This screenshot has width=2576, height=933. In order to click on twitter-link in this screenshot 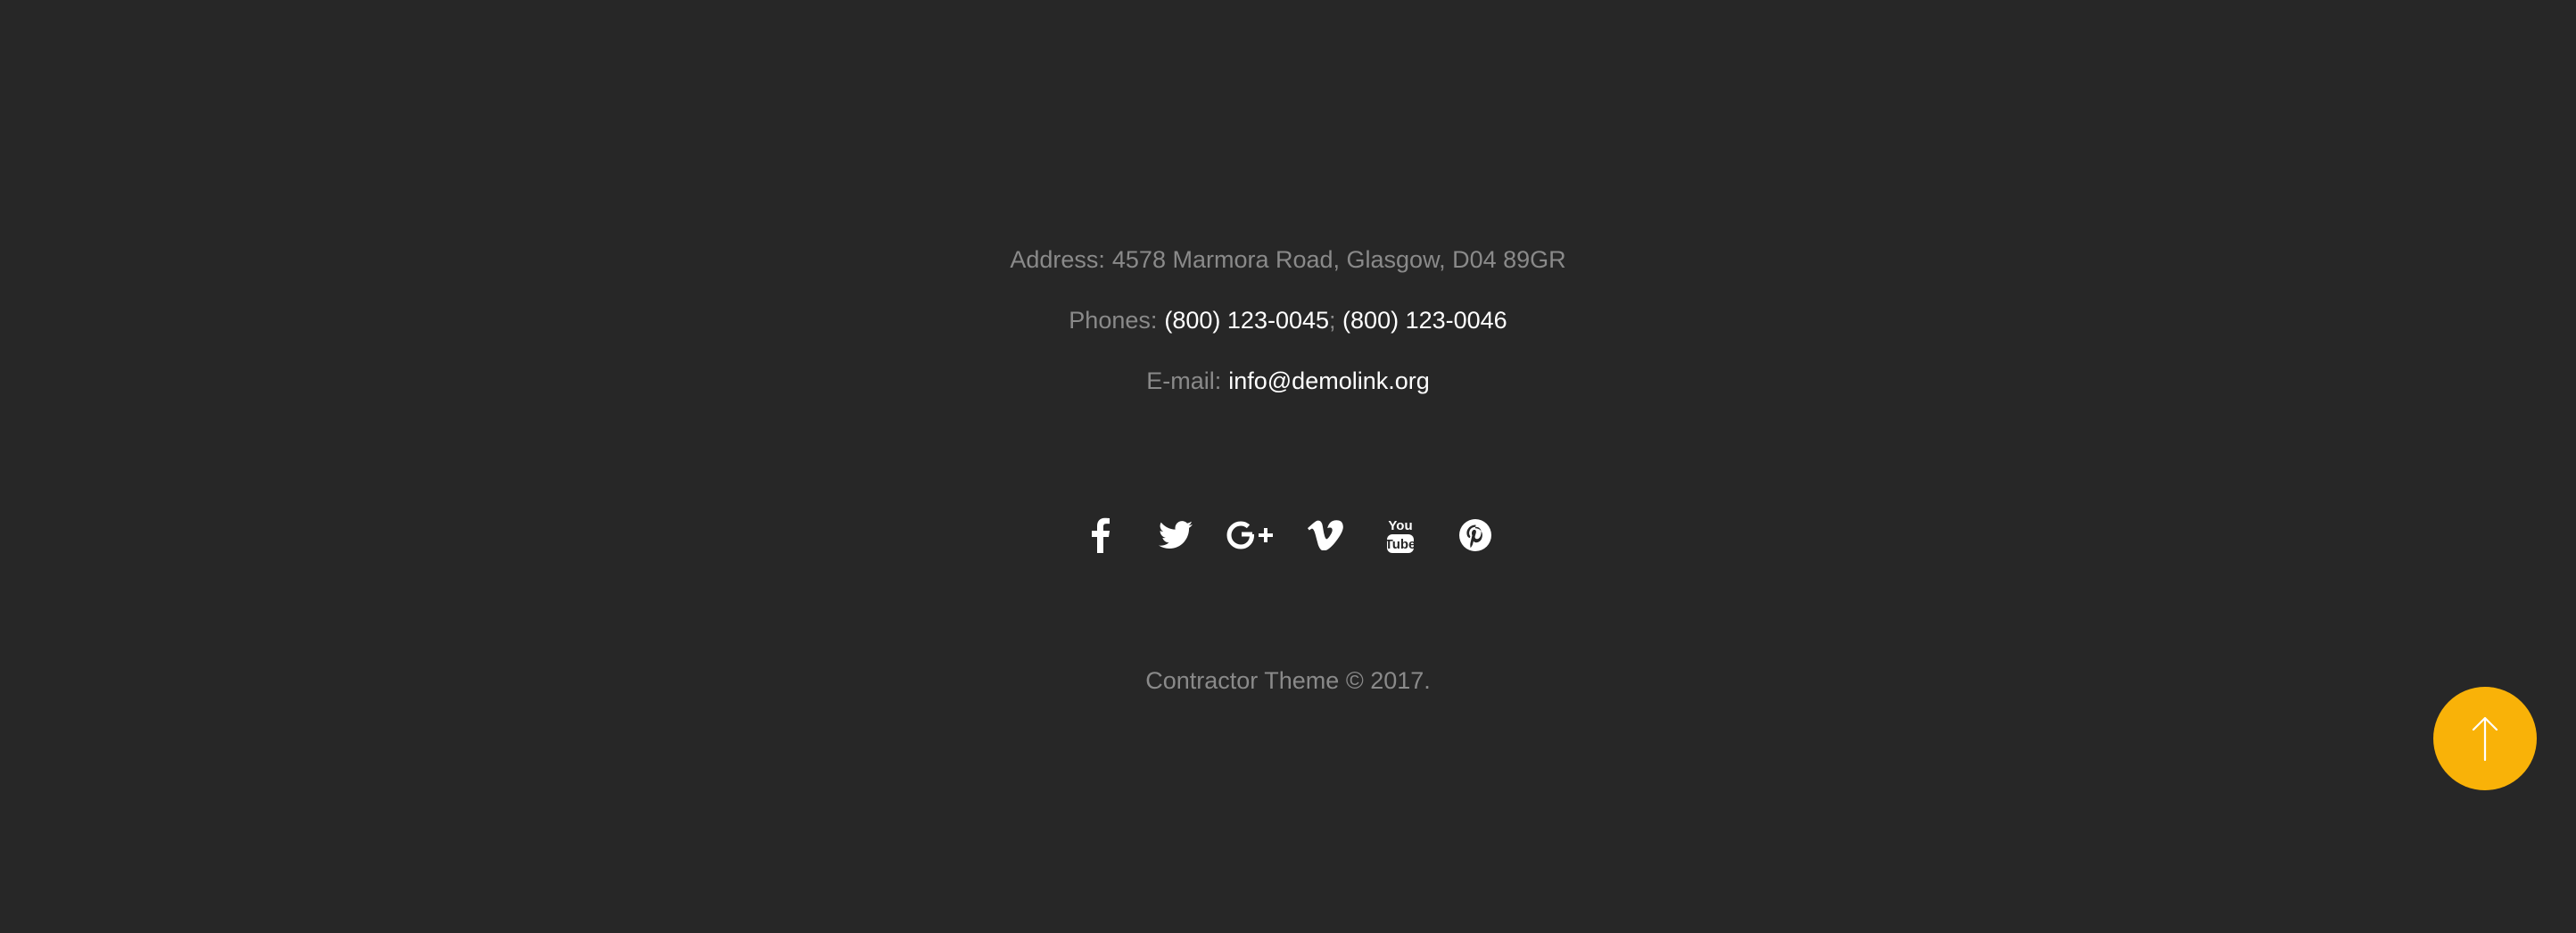, I will do `click(1176, 535)`.